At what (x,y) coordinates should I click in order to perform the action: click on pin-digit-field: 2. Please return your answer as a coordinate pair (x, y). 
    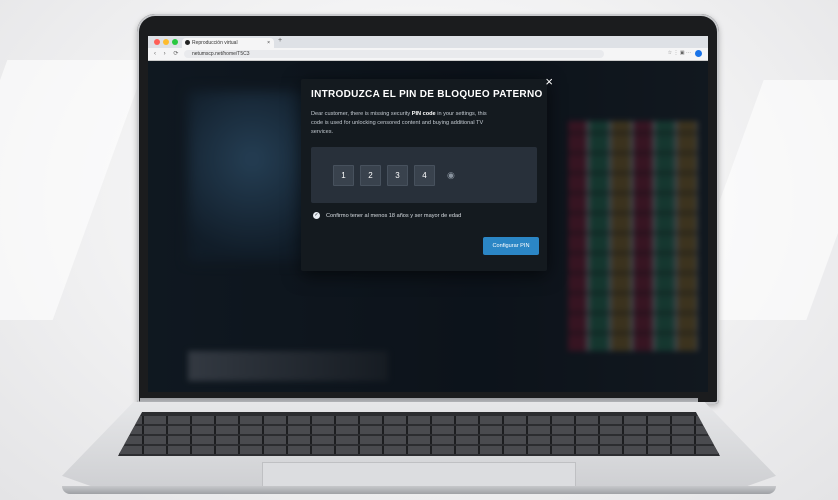
    Looking at the image, I should click on (370, 175).